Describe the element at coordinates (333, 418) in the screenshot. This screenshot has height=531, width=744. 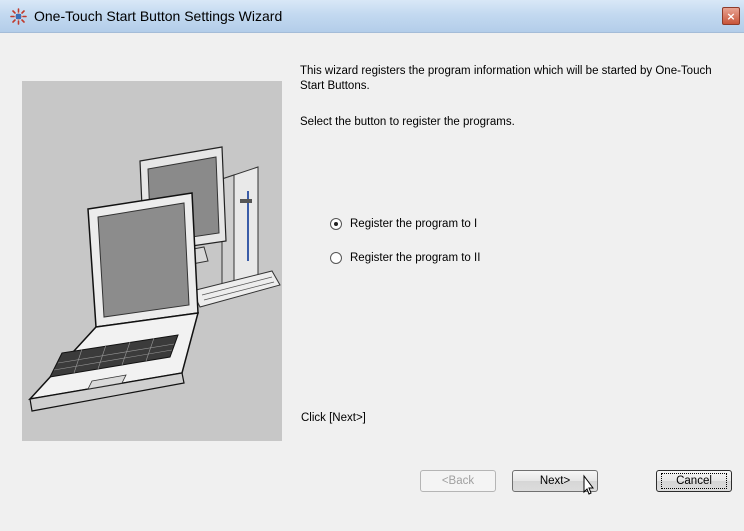
I see `hint-text: Click [Next>]` at that location.